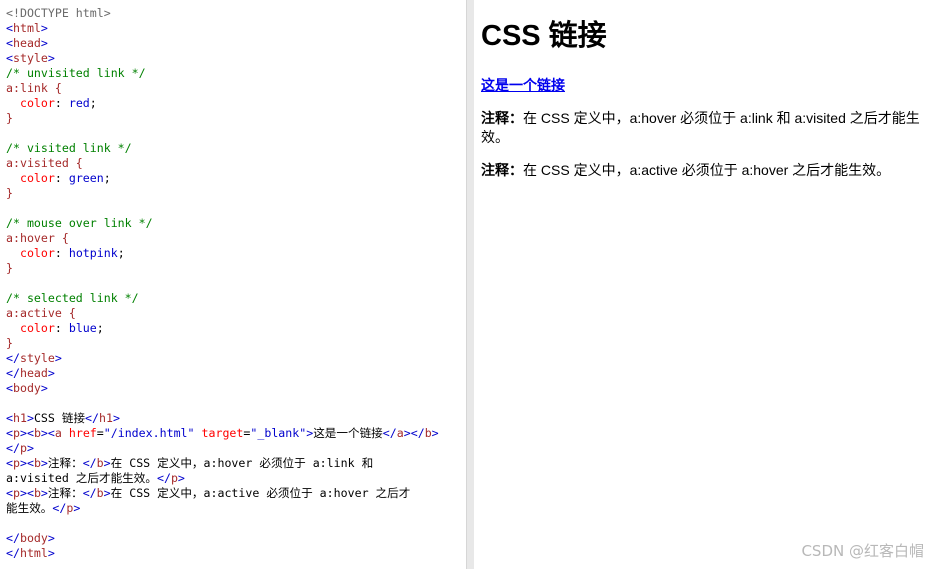 The width and height of the screenshot is (938, 569). What do you see at coordinates (236, 58) in the screenshot?
I see `code-line: <style>` at bounding box center [236, 58].